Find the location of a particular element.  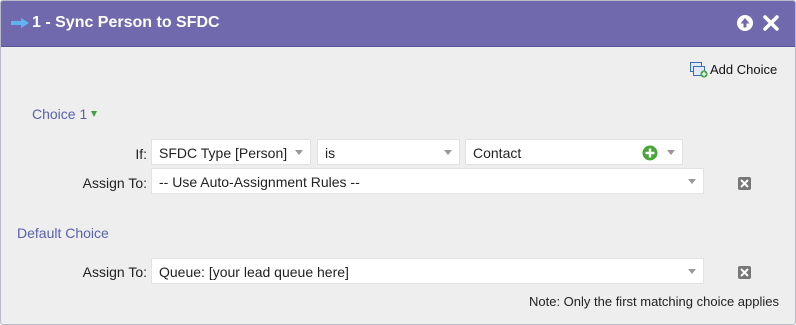

default-assign-to-select: Queue: [your lead queue here] is located at coordinates (427, 271).